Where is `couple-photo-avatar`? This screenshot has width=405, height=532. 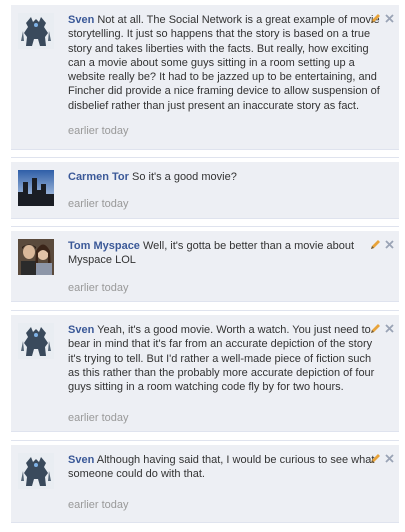
couple-photo-avatar is located at coordinates (36, 257).